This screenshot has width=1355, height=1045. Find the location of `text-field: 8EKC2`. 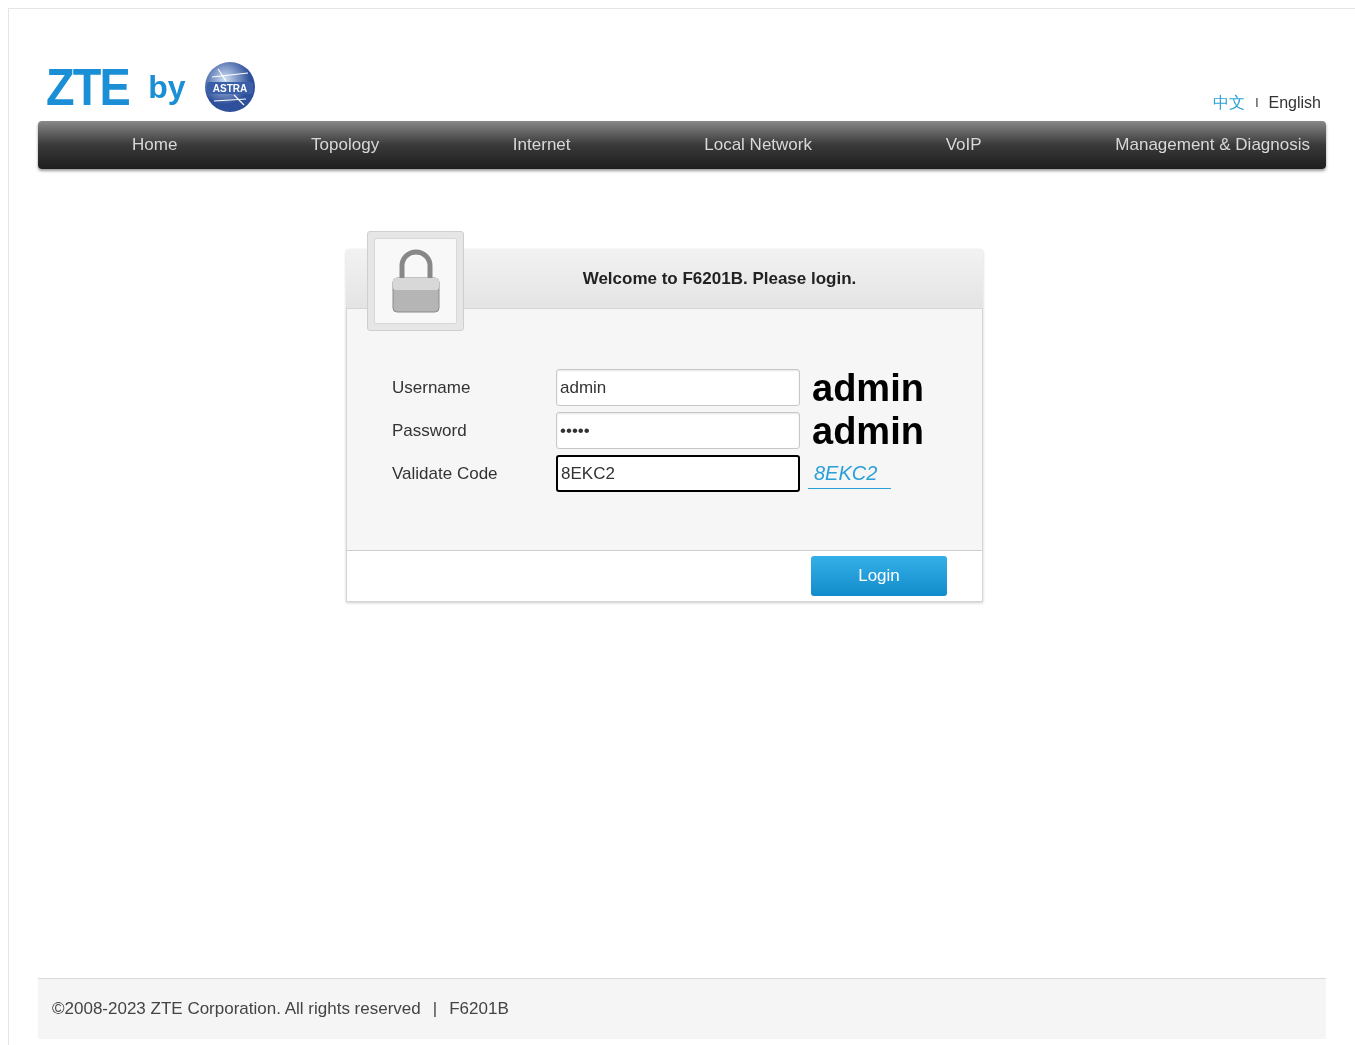

text-field: 8EKC2 is located at coordinates (678, 473).